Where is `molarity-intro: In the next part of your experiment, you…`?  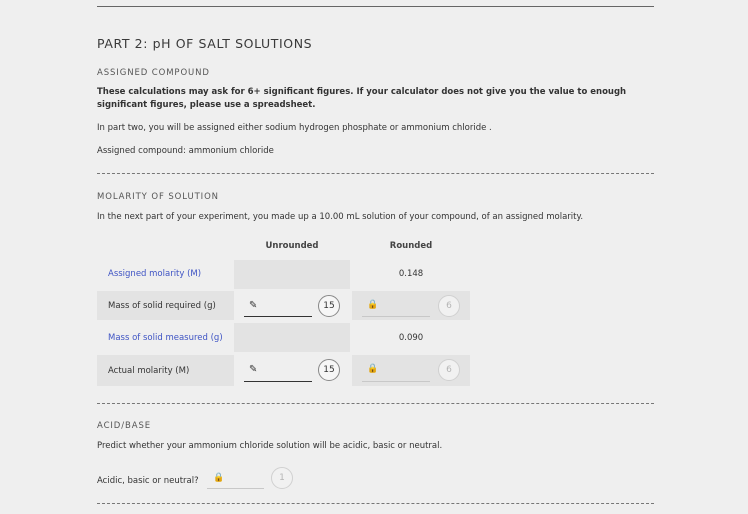
molarity-intro: In the next part of your experiment, you… is located at coordinates (340, 217).